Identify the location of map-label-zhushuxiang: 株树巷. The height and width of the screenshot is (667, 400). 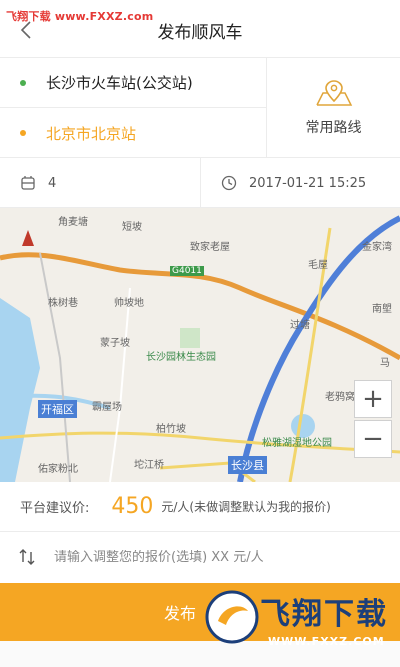
(63, 303).